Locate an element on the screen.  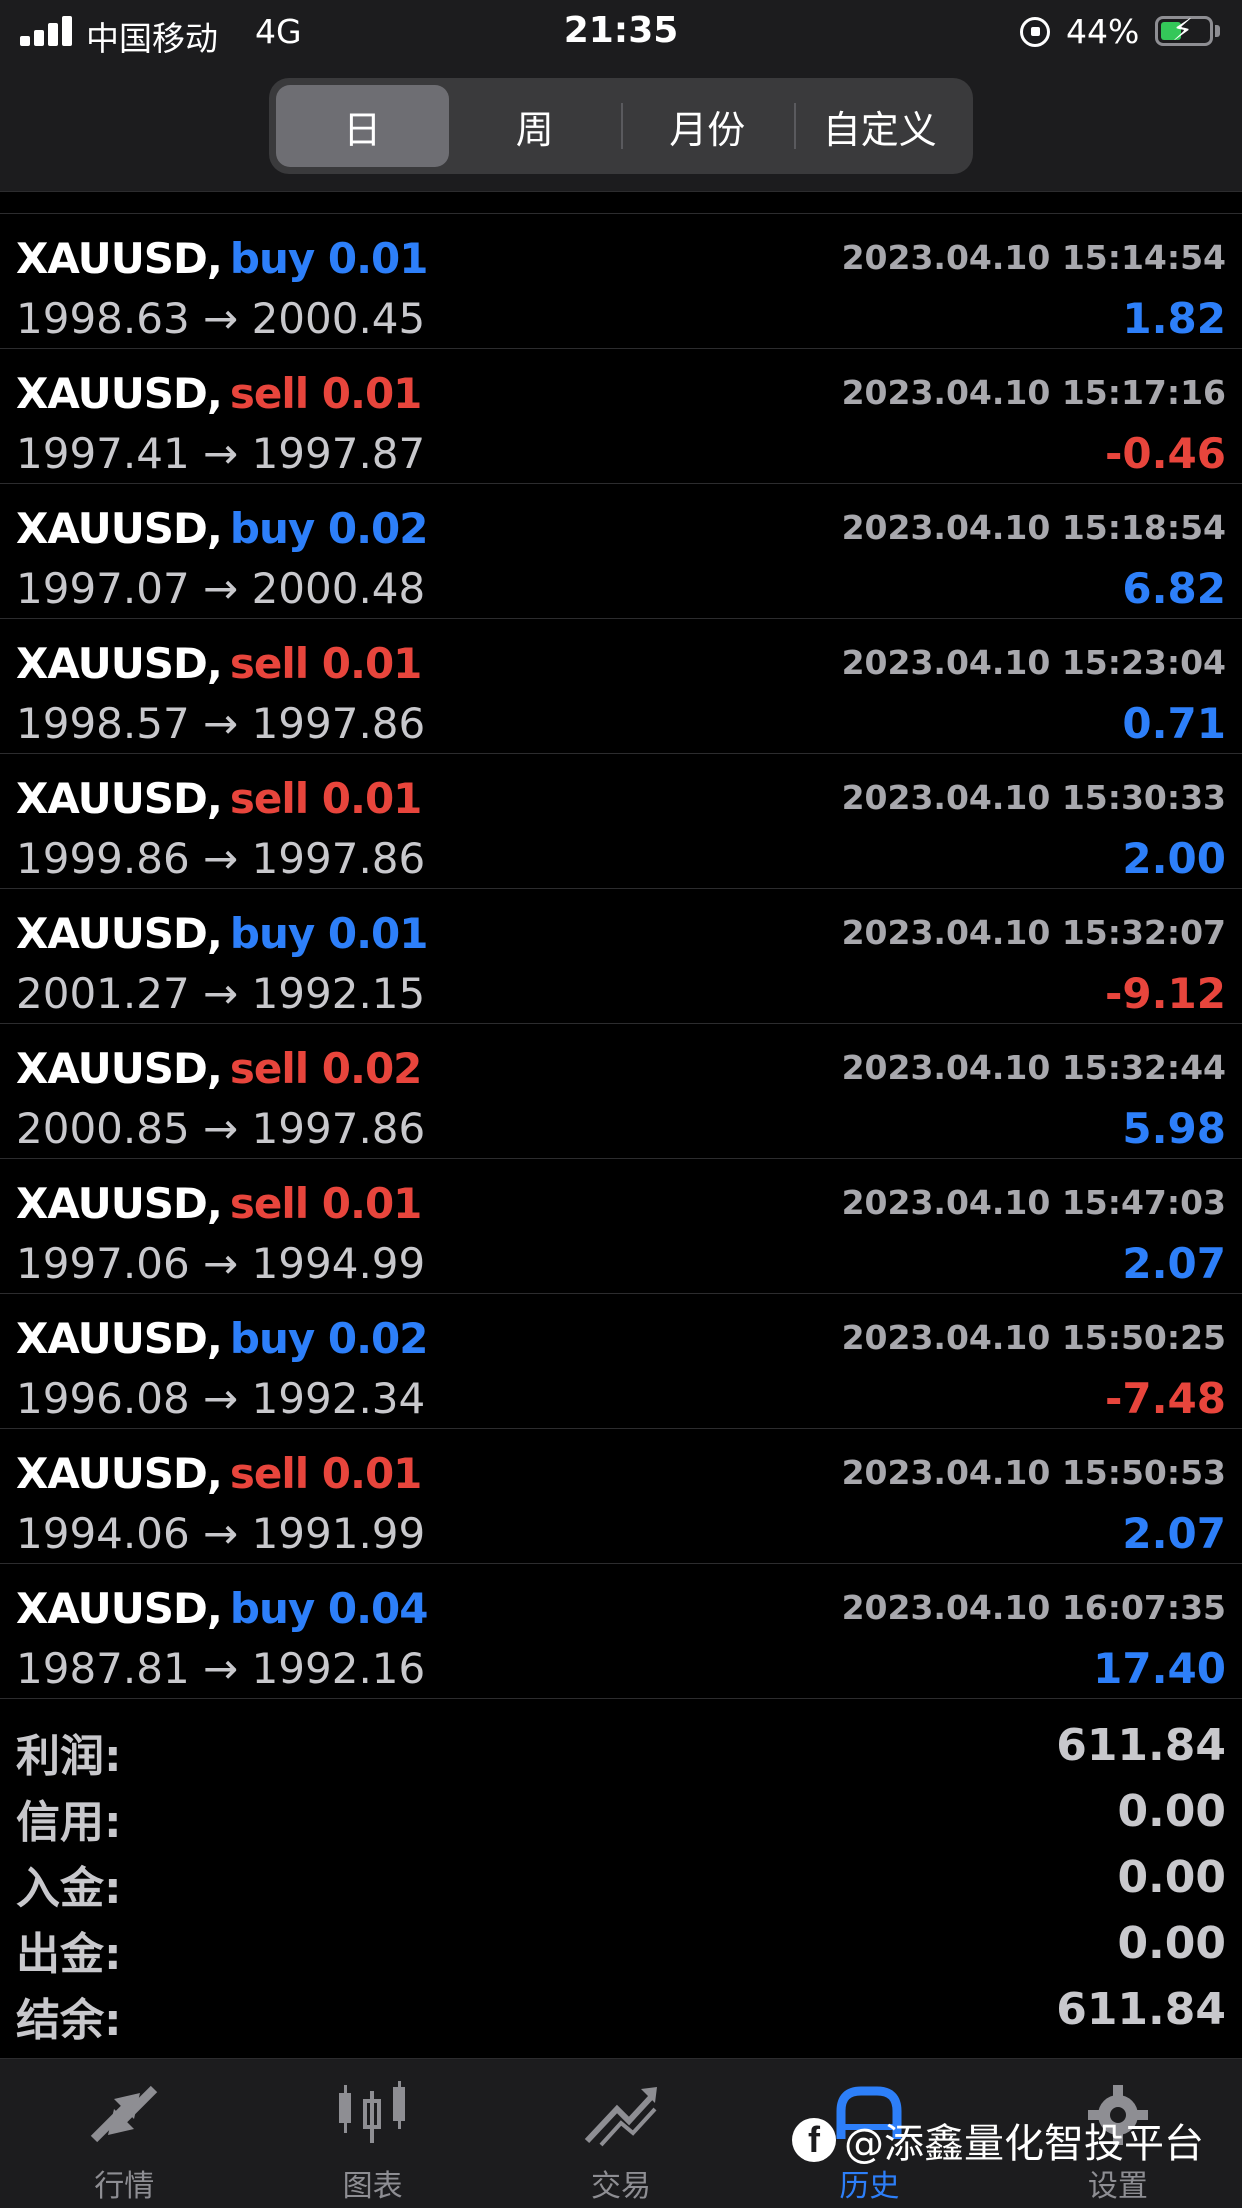
trade-time: 2023.04.10 15:23:04 is located at coordinates (1033, 662).